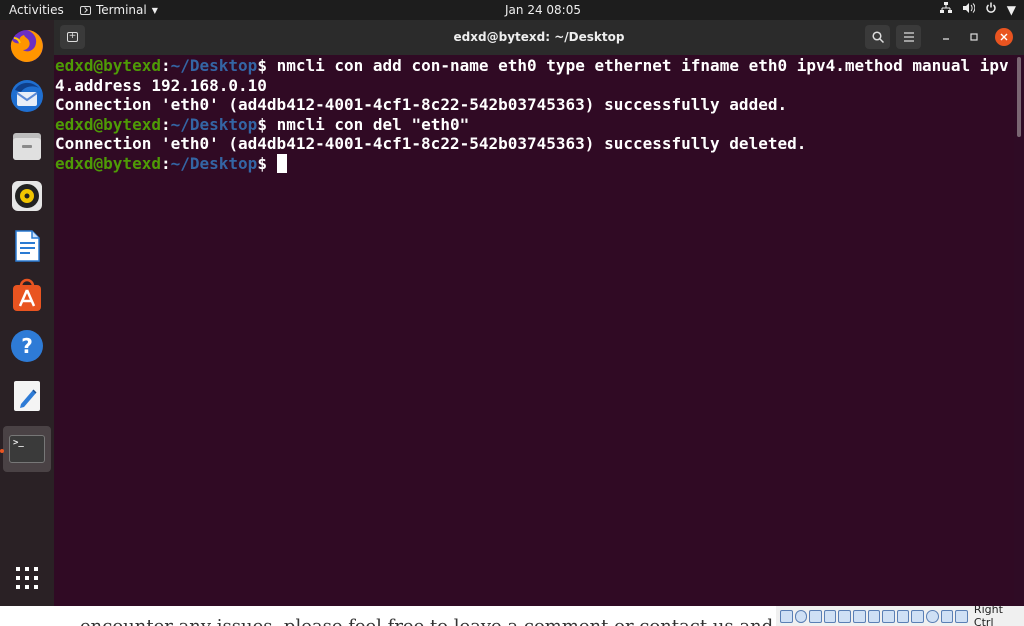  Describe the element at coordinates (932, 616) in the screenshot. I see `virtualization-icon` at that location.